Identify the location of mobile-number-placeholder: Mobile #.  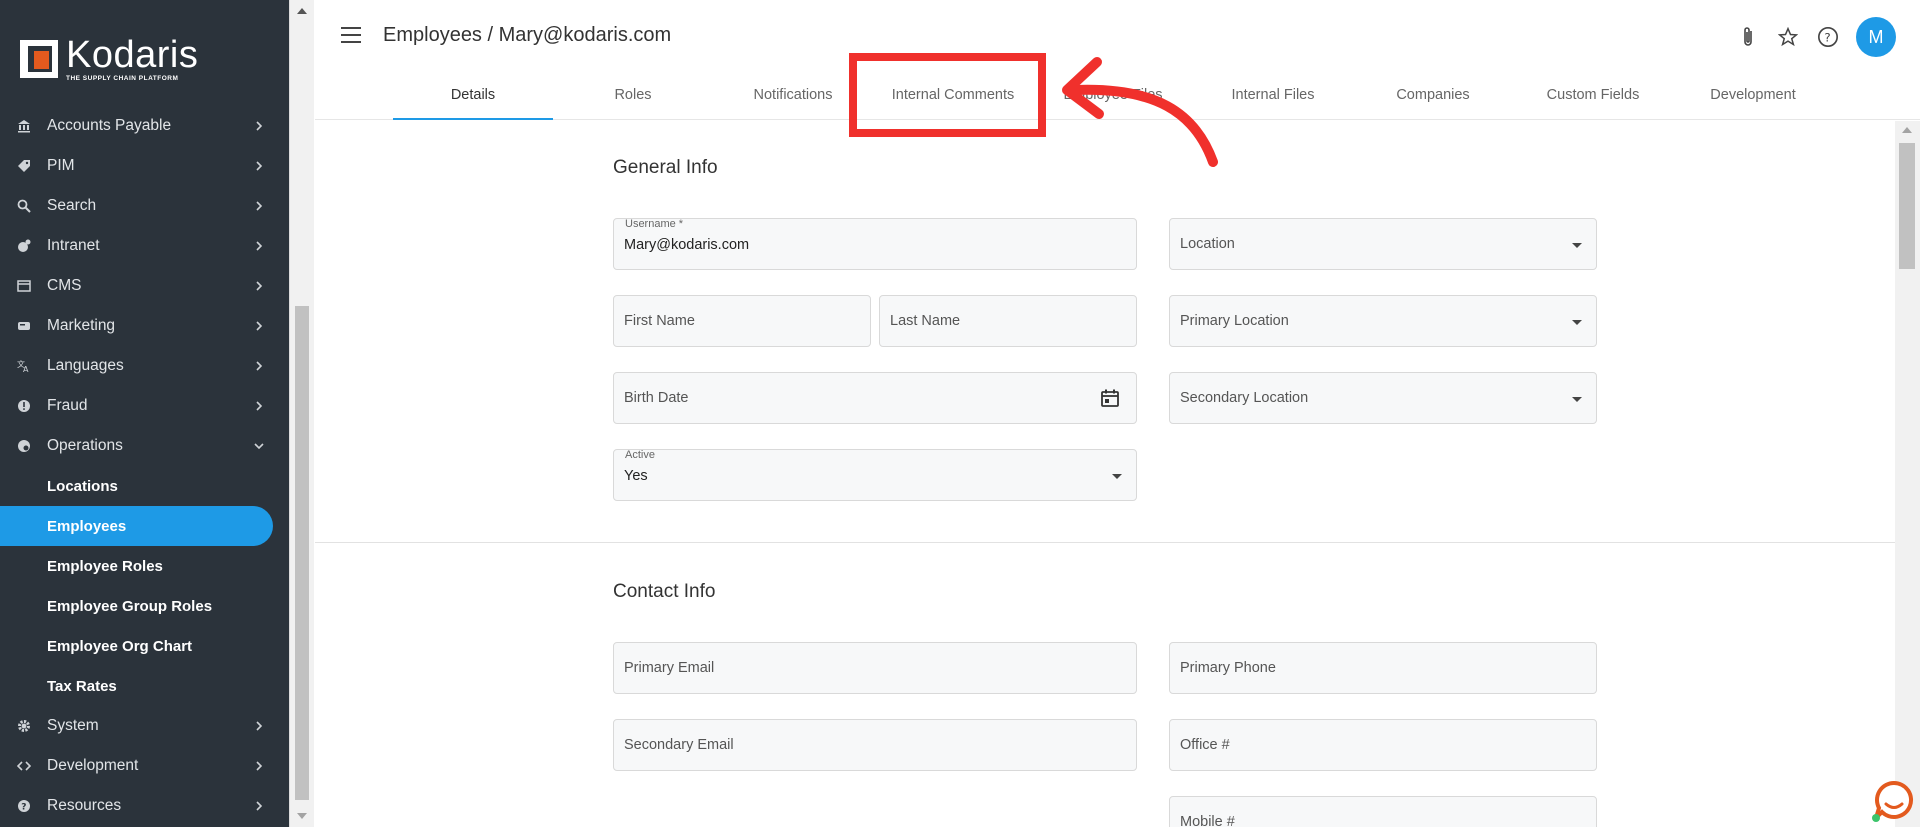
(1207, 820).